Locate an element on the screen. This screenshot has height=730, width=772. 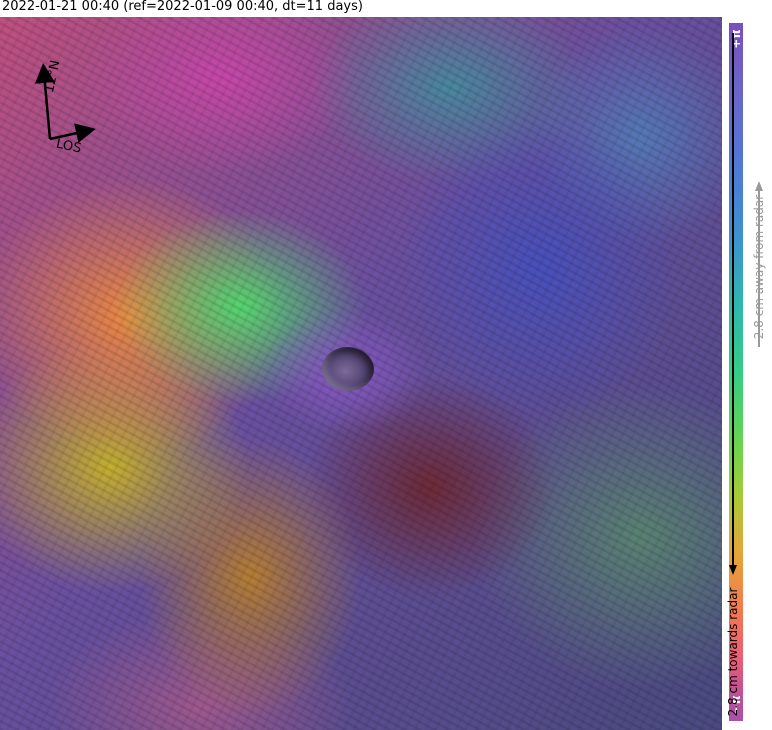
towards-arrow-head is located at coordinates (733, 570).